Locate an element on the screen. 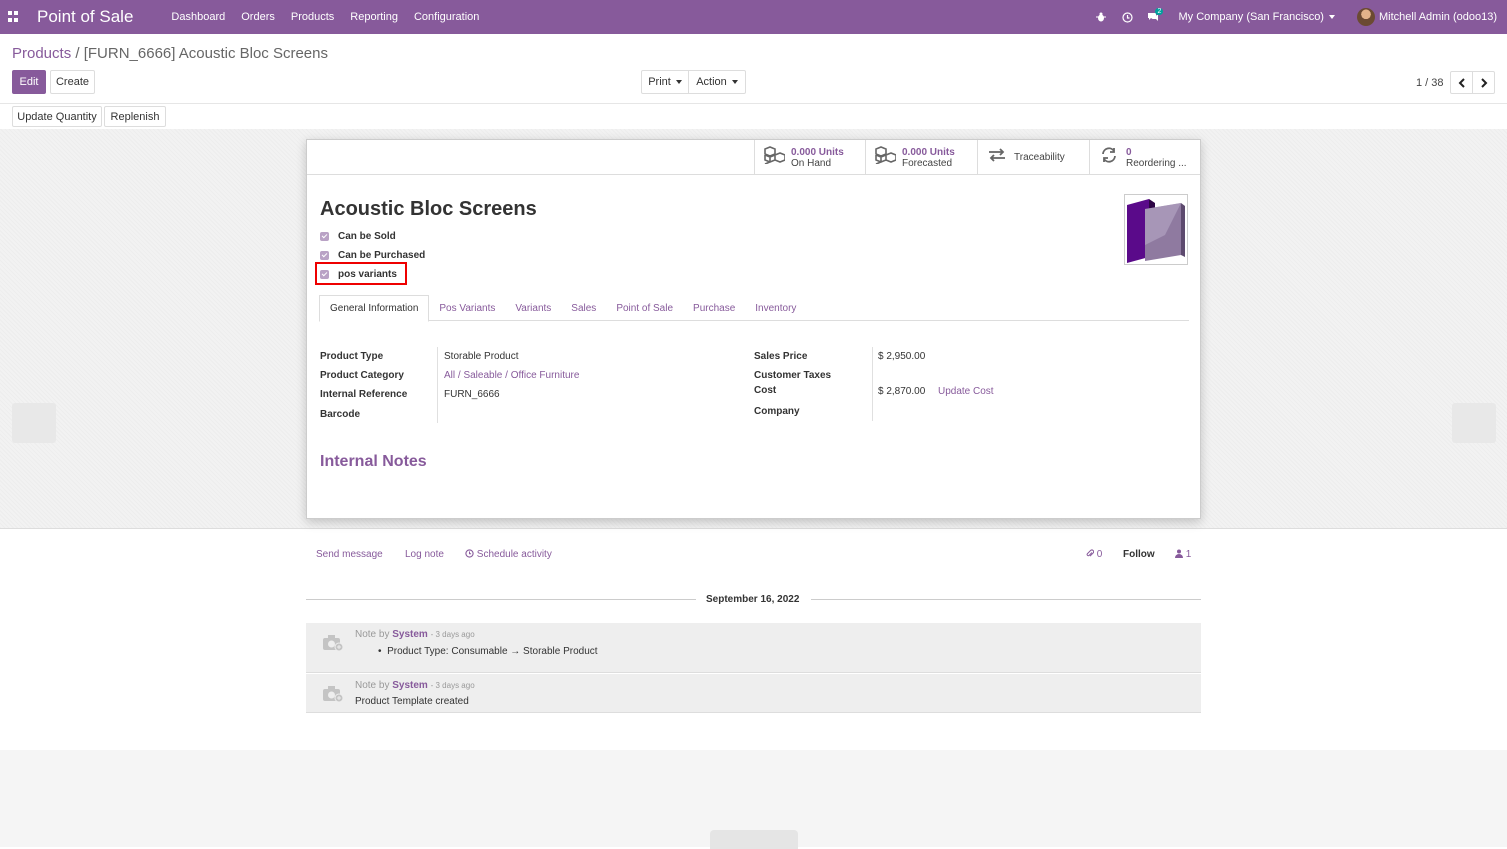 The width and height of the screenshot is (1507, 849). schedule-activity-label: Schedule activity is located at coordinates (514, 554).